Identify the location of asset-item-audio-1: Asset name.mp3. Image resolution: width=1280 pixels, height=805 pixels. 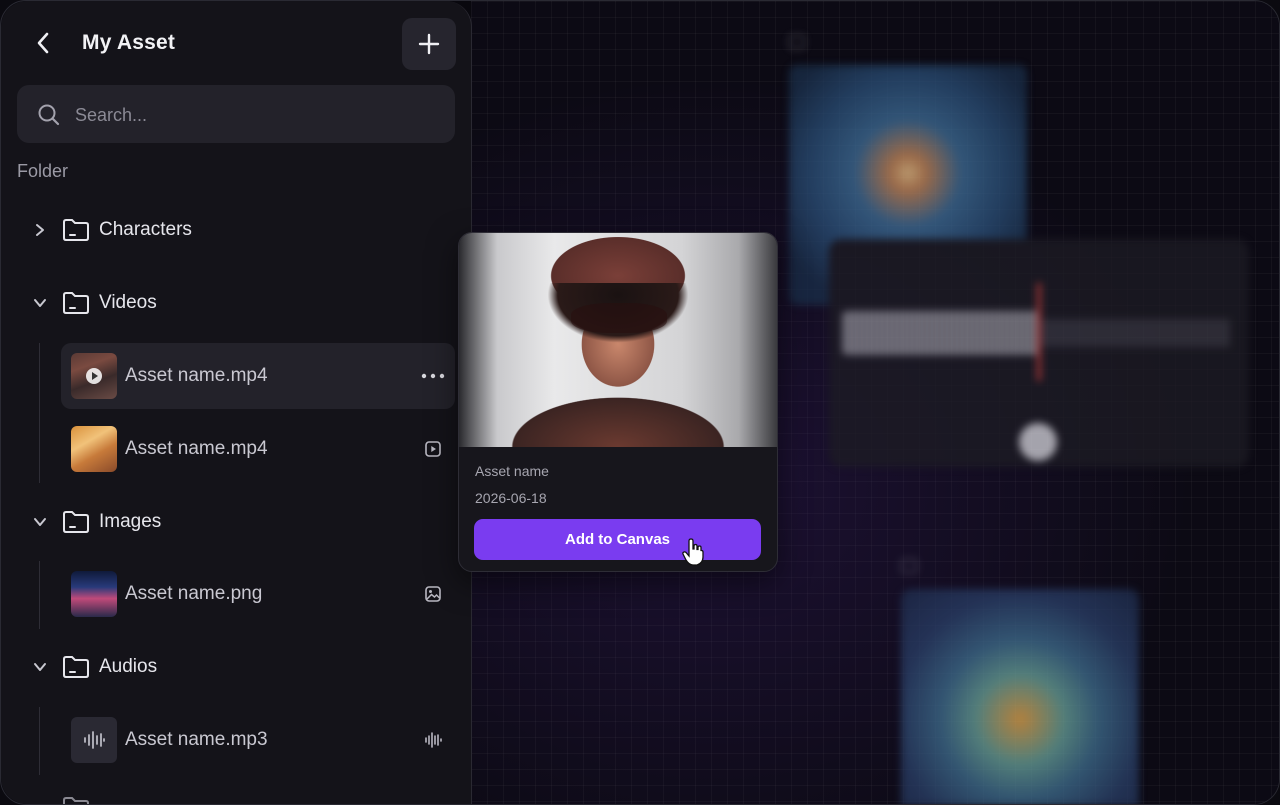
(258, 740).